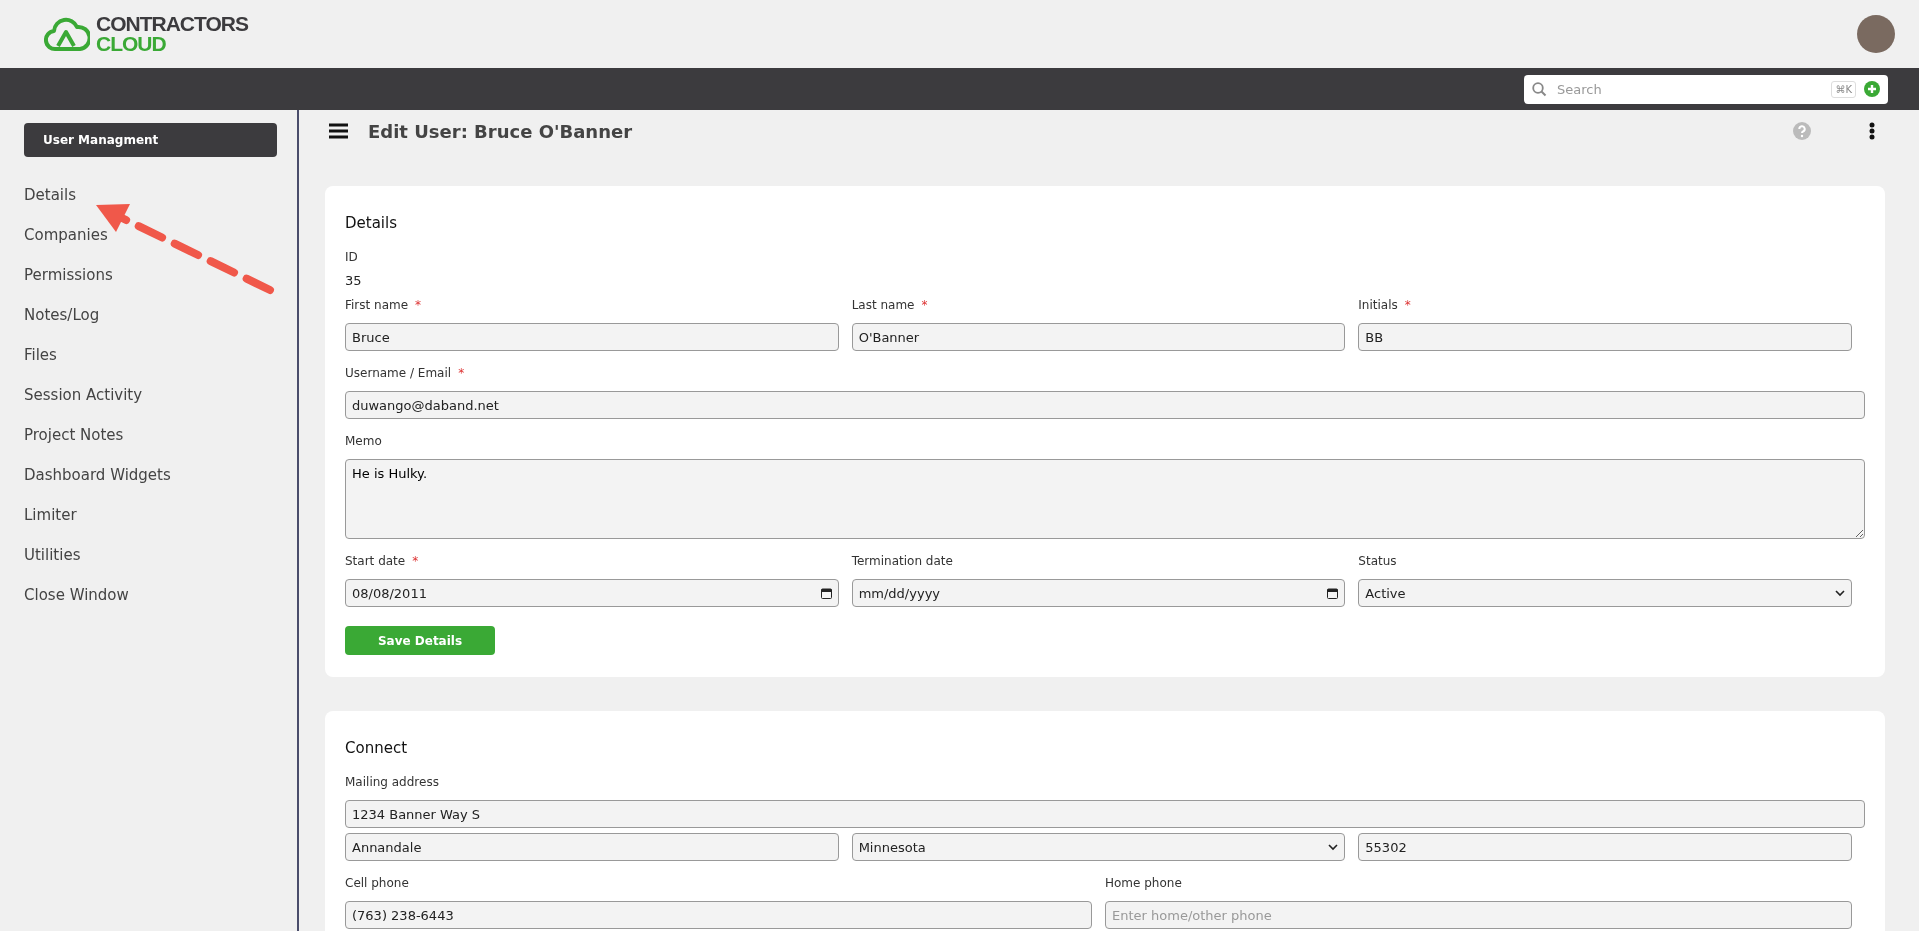  What do you see at coordinates (1539, 89) in the screenshot?
I see `search-icon` at bounding box center [1539, 89].